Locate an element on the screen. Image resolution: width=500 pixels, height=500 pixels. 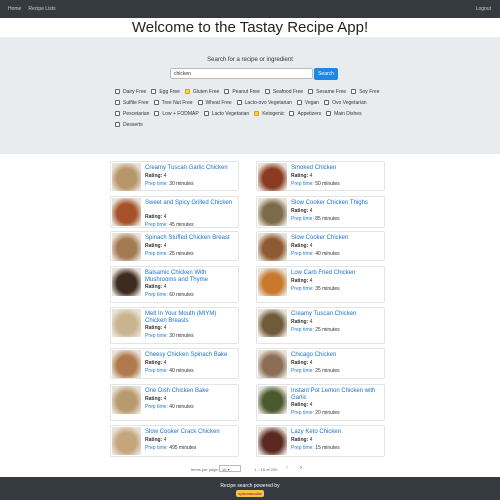
filter-option: Lacto-ovo Vegetarian is located at coordinates (264, 102).